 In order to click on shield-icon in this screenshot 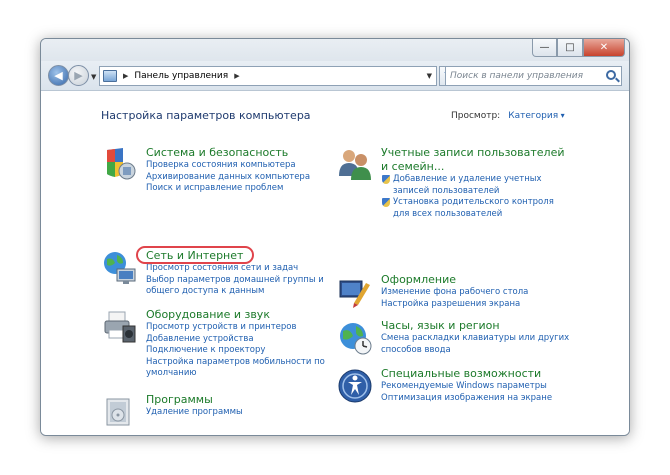, I will do `click(120, 165)`.